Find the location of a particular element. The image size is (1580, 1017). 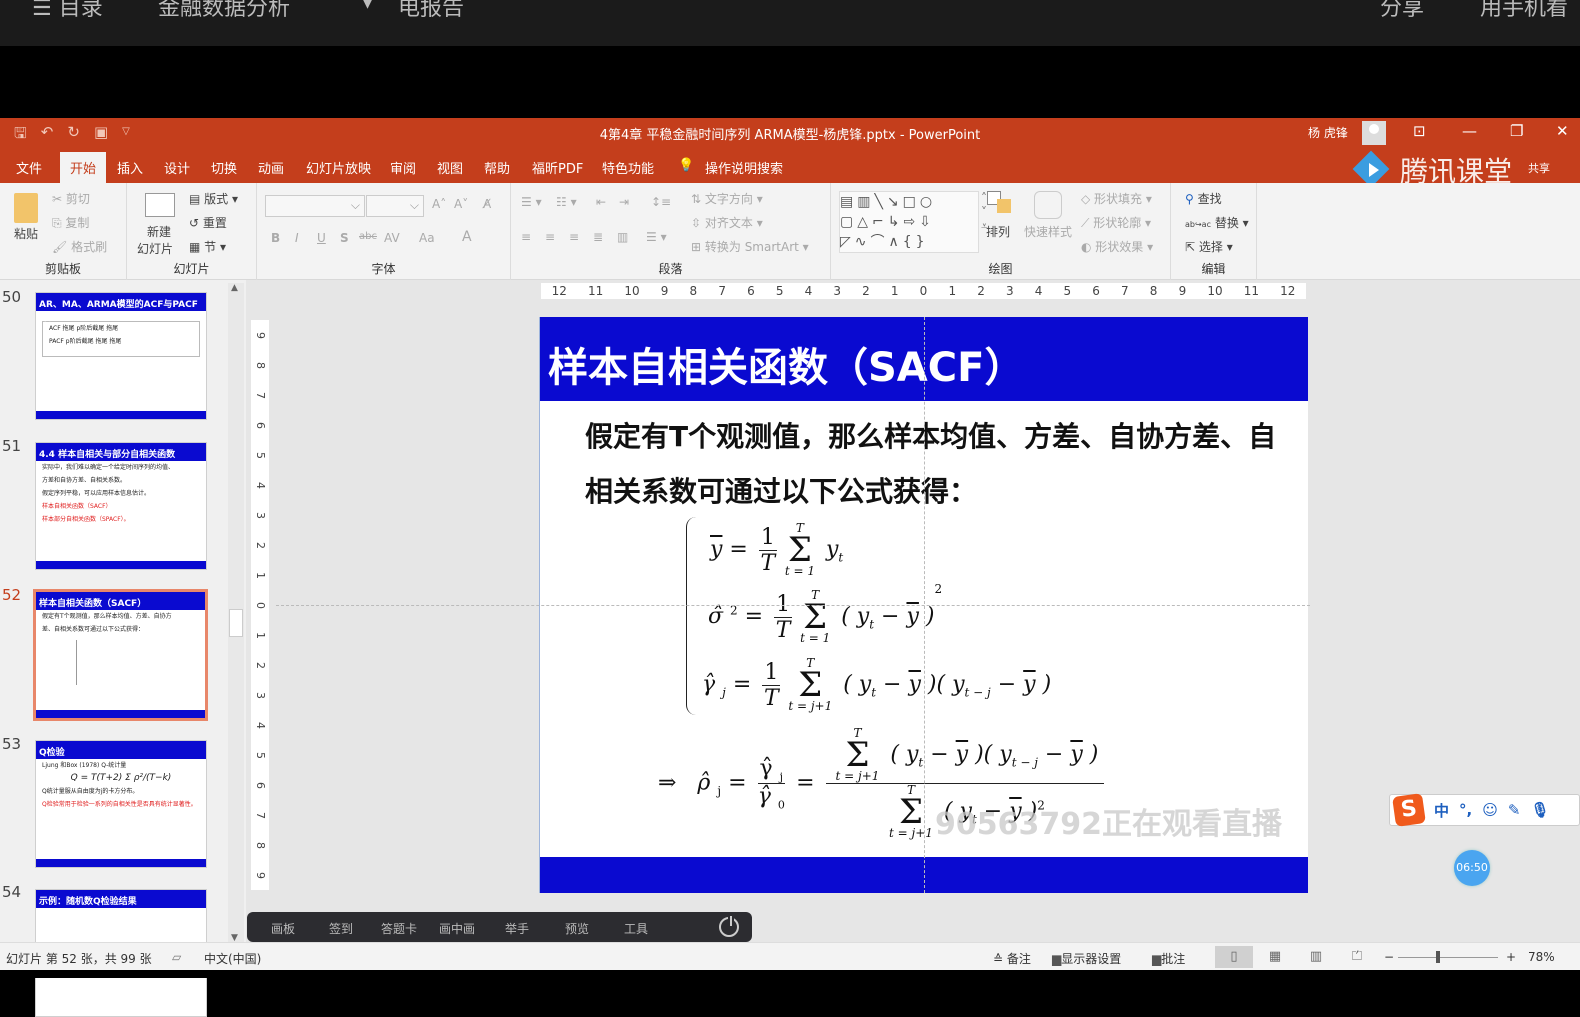

bold-button: B is located at coordinates (275, 238).